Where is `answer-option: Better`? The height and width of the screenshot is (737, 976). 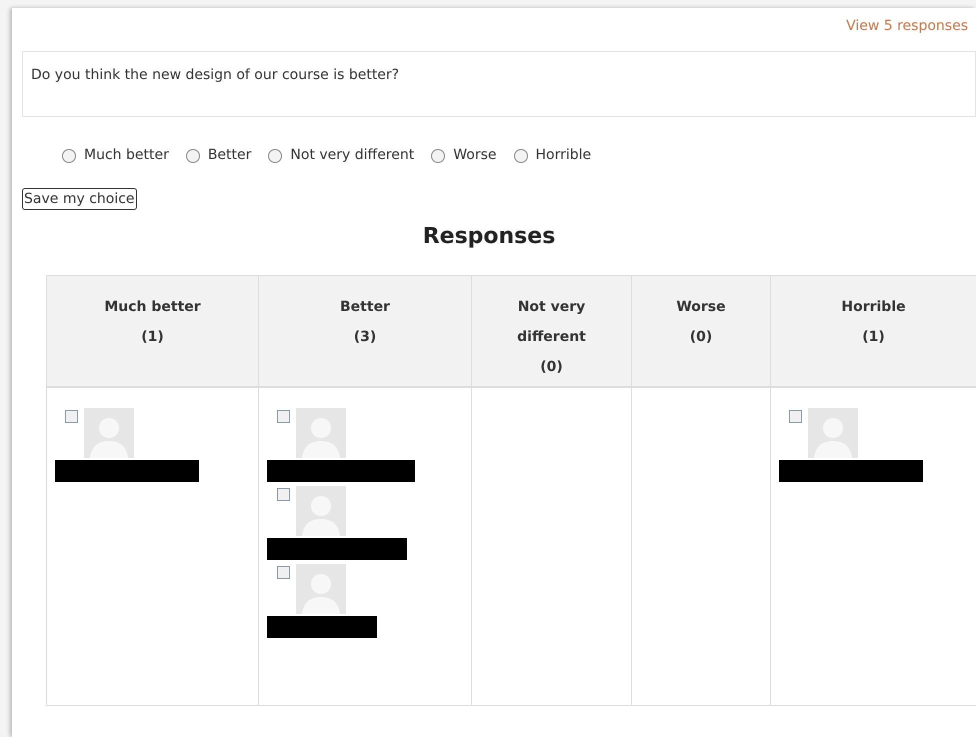
answer-option: Better is located at coordinates (219, 155).